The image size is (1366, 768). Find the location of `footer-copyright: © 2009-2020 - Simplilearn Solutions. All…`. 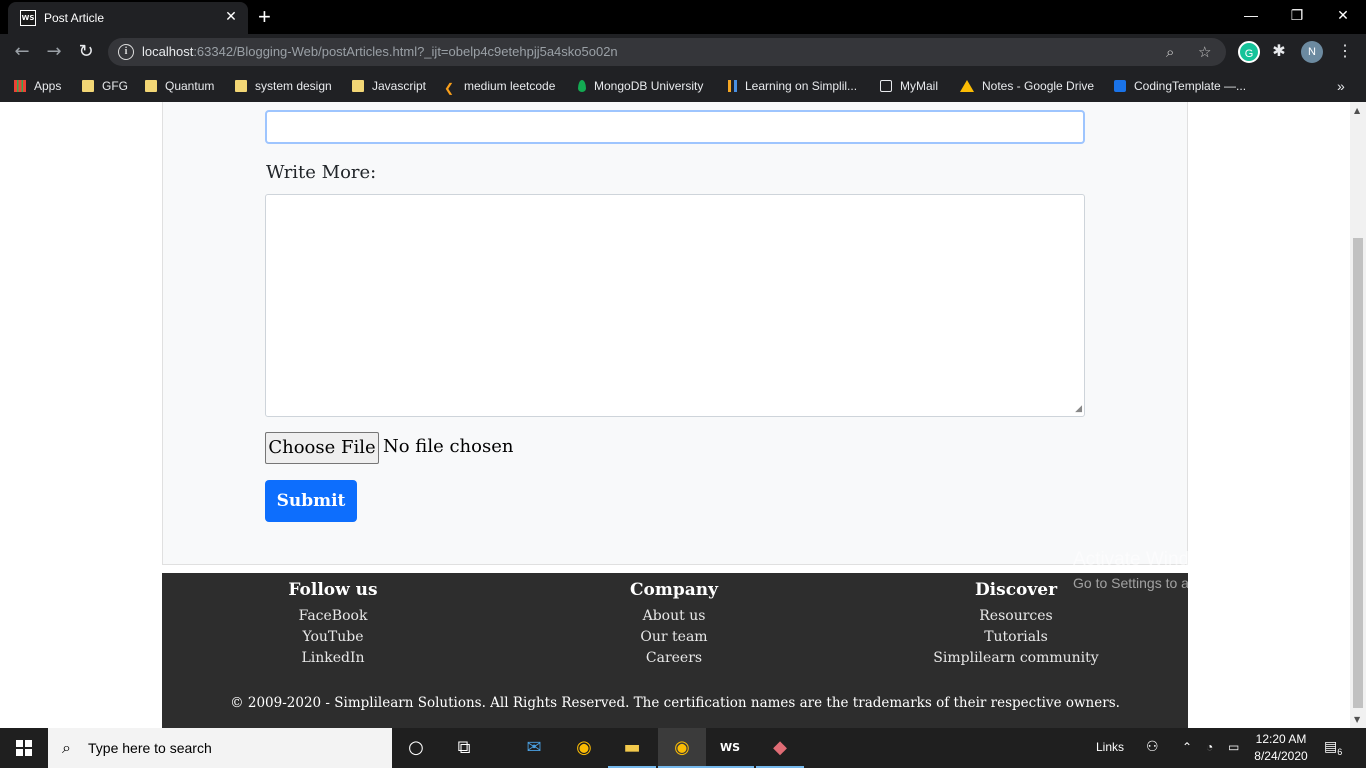

footer-copyright: © 2009-2020 - Simplilearn Solutions. All… is located at coordinates (675, 703).